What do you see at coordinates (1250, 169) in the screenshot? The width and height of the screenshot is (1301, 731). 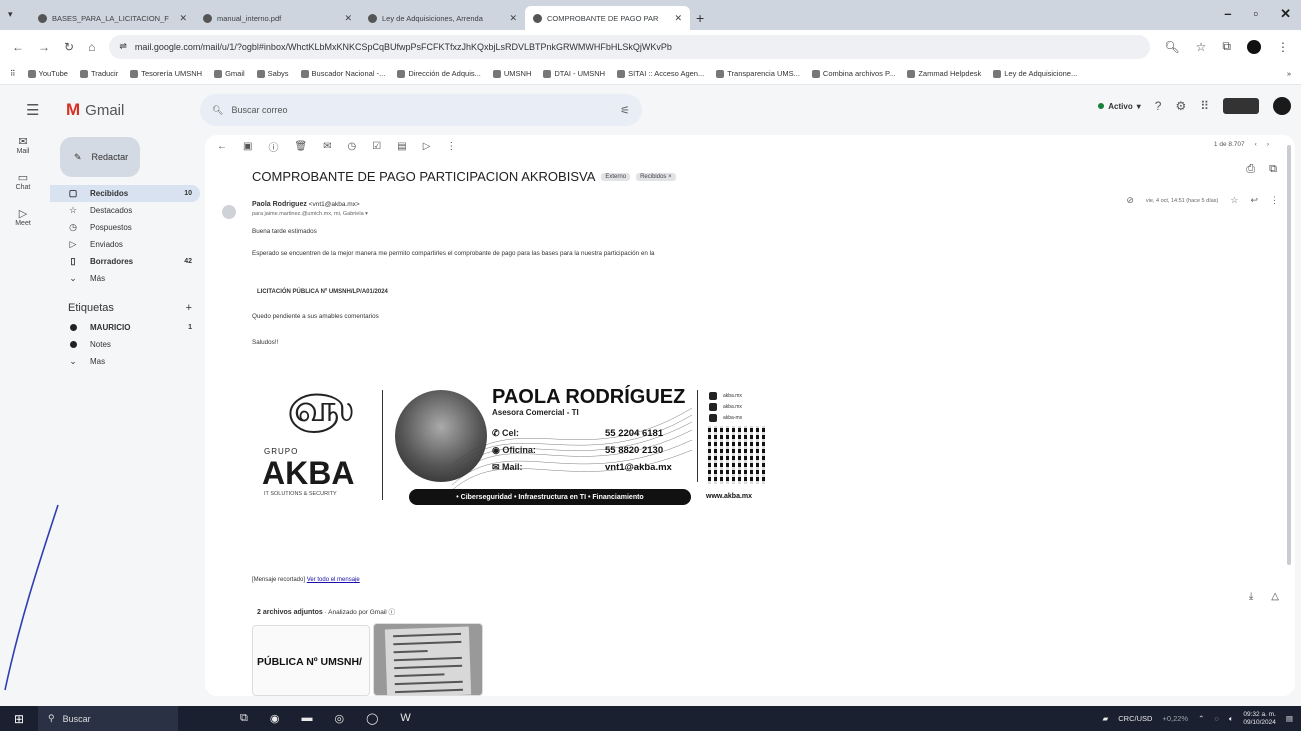 I see `print-icon: ⎙` at bounding box center [1250, 169].